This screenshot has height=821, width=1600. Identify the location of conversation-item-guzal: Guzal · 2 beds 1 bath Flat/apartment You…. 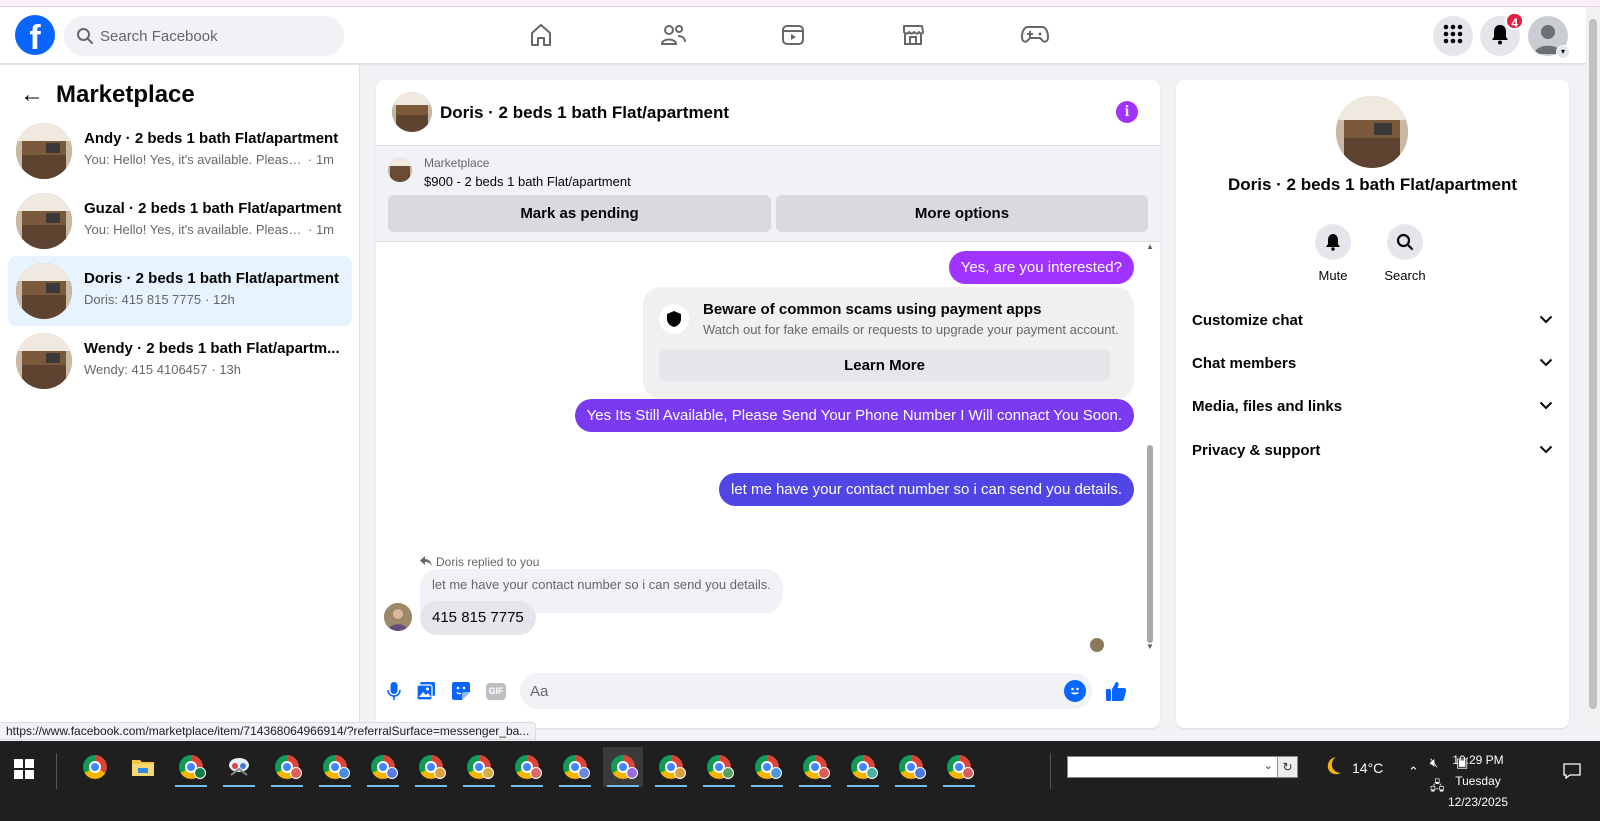
(180, 221).